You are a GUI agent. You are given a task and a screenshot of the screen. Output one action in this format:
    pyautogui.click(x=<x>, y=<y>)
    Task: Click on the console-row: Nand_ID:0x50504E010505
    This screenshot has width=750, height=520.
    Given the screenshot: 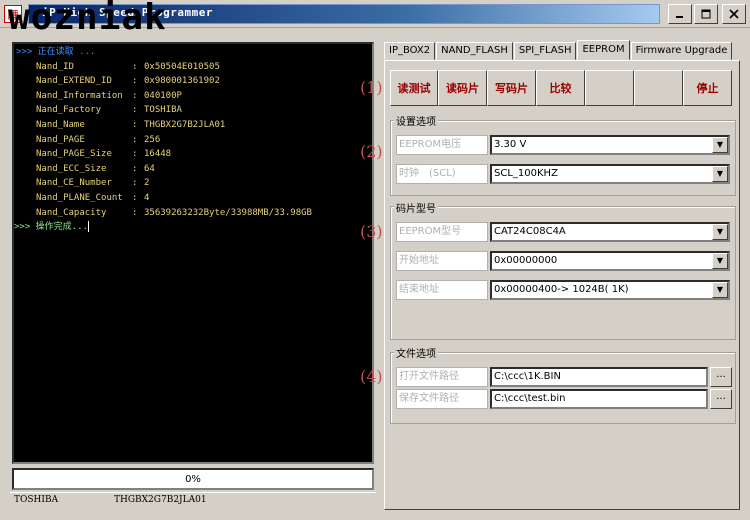 What is the action you would take?
    pyautogui.click(x=193, y=67)
    